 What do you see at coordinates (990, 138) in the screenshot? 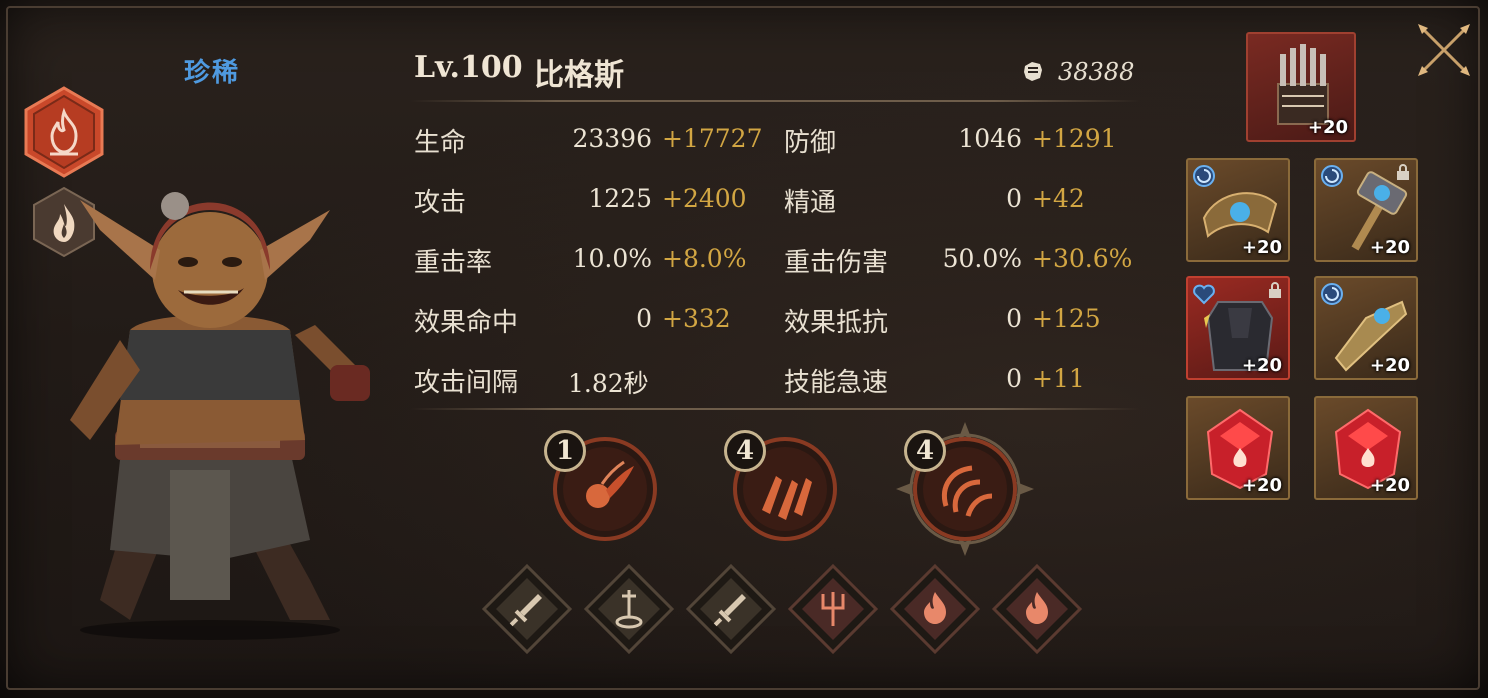
I see `stat-base: 1046` at bounding box center [990, 138].